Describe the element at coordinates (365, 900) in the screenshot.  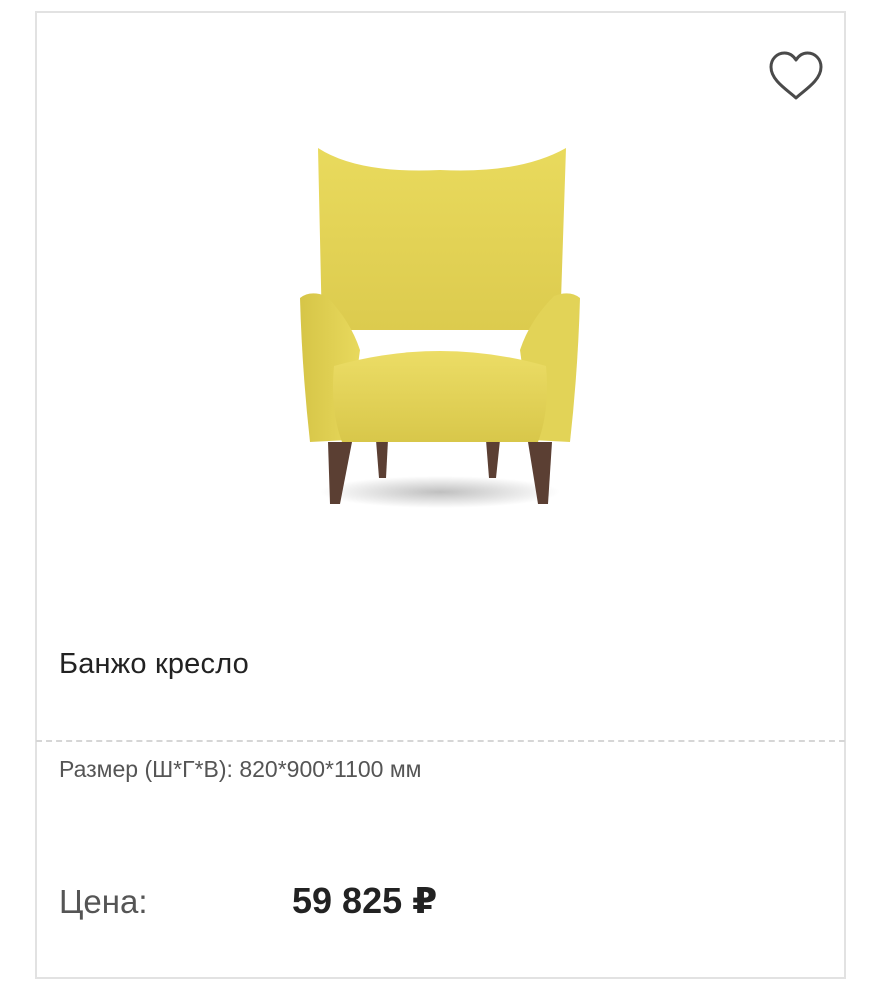
I see `price-value: 59 825 ₽` at that location.